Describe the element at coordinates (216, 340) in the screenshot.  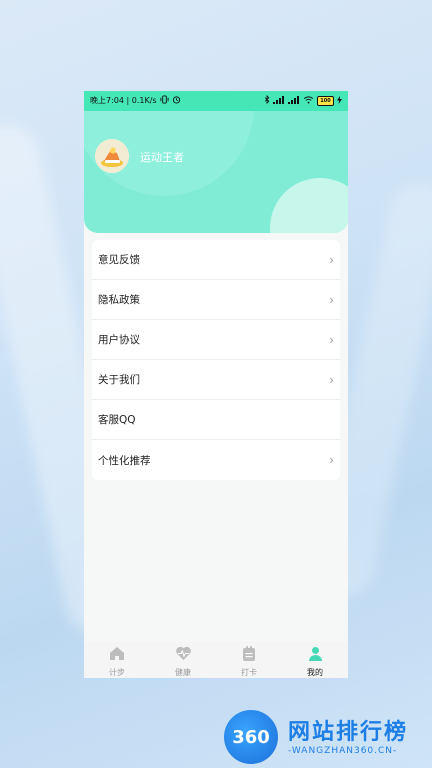
I see `menu-item-user-agreement: 用户协议 ›` at that location.